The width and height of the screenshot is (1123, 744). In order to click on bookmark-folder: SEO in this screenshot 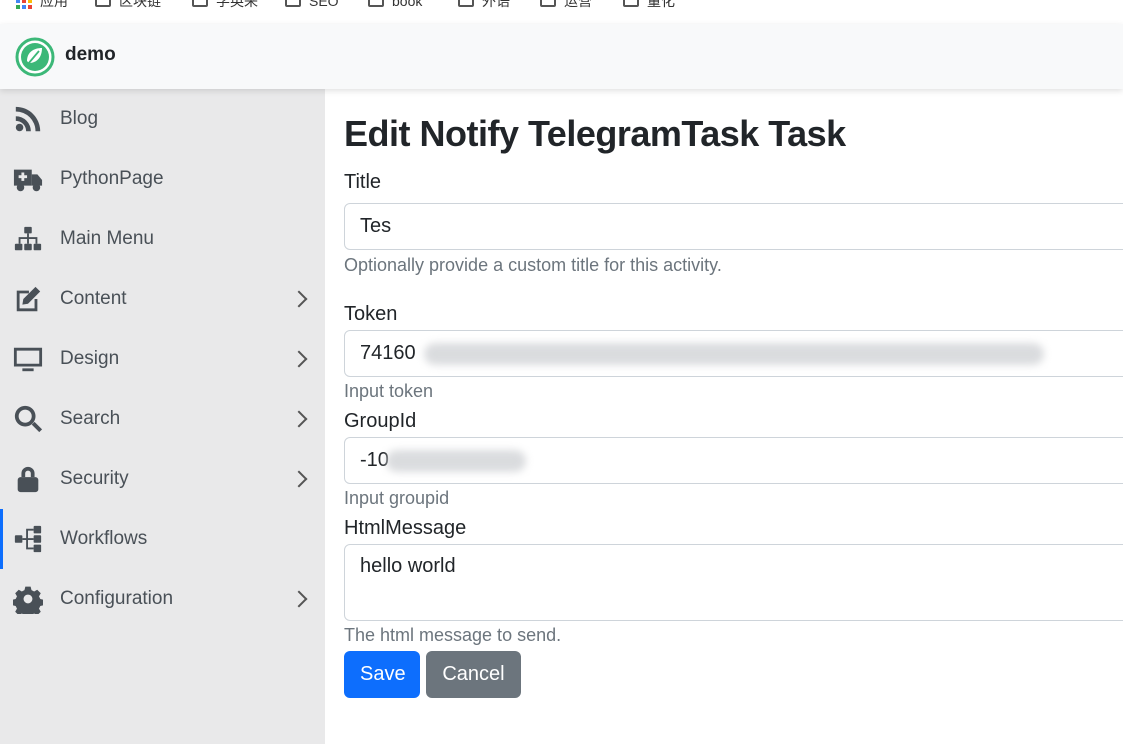, I will do `click(312, 5)`.